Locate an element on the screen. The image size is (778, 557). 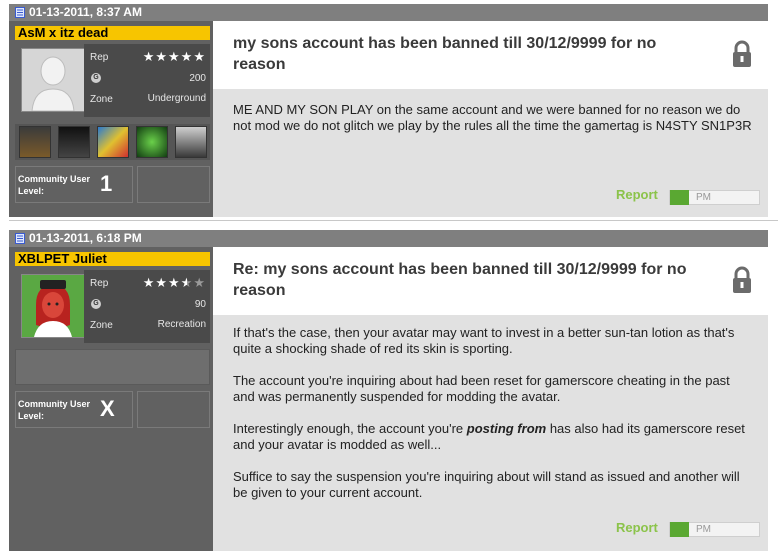
community-level-box: Community User Level: X is located at coordinates (74, 409).